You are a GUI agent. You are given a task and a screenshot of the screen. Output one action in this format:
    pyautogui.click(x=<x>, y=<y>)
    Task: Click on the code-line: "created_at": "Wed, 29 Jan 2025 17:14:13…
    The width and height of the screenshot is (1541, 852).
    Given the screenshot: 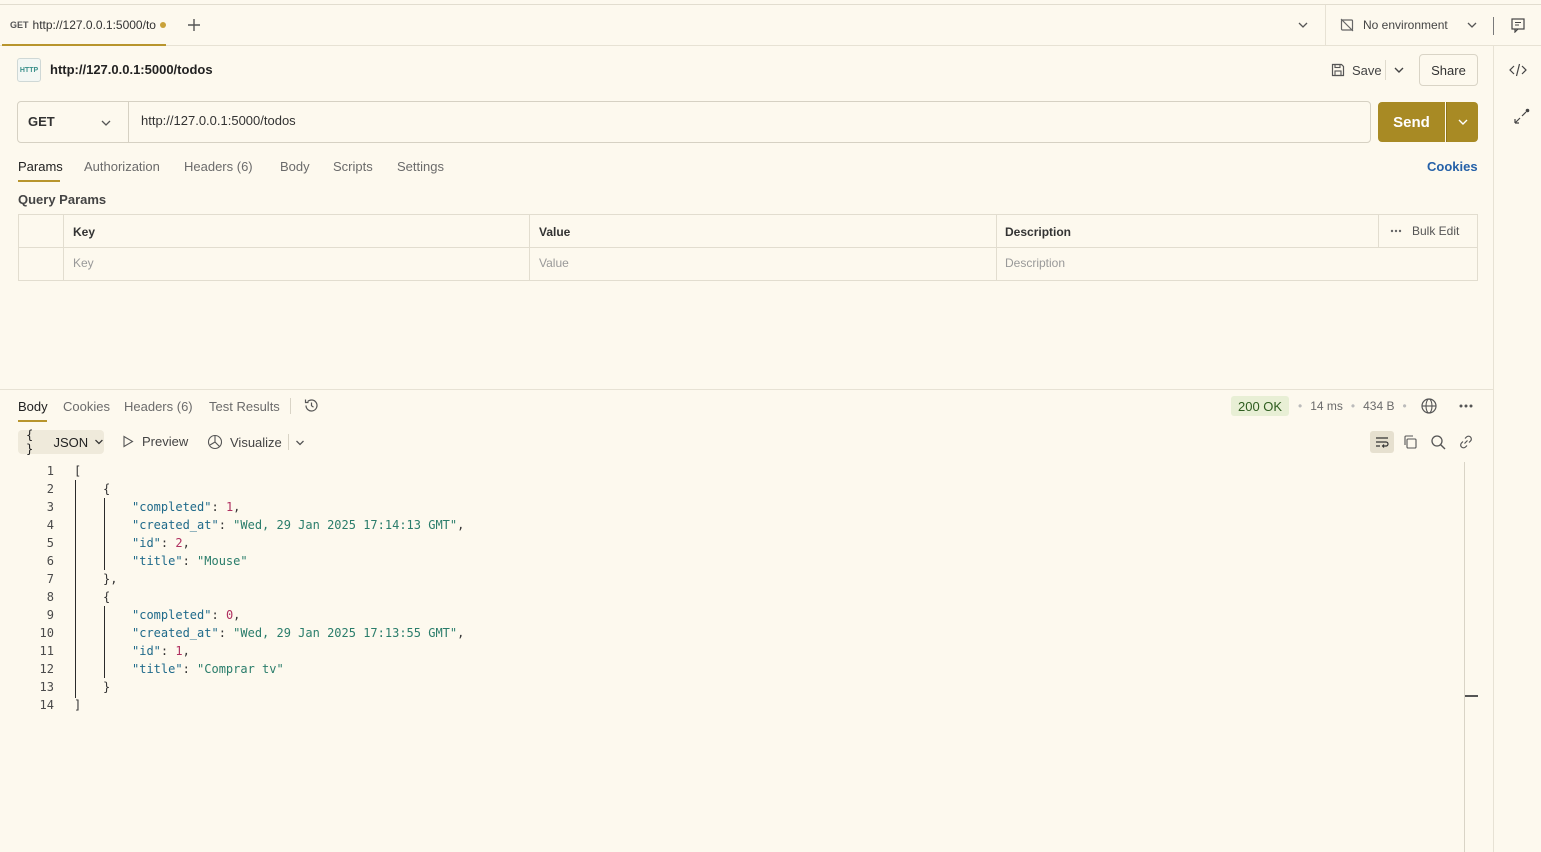 What is the action you would take?
    pyautogui.click(x=298, y=525)
    